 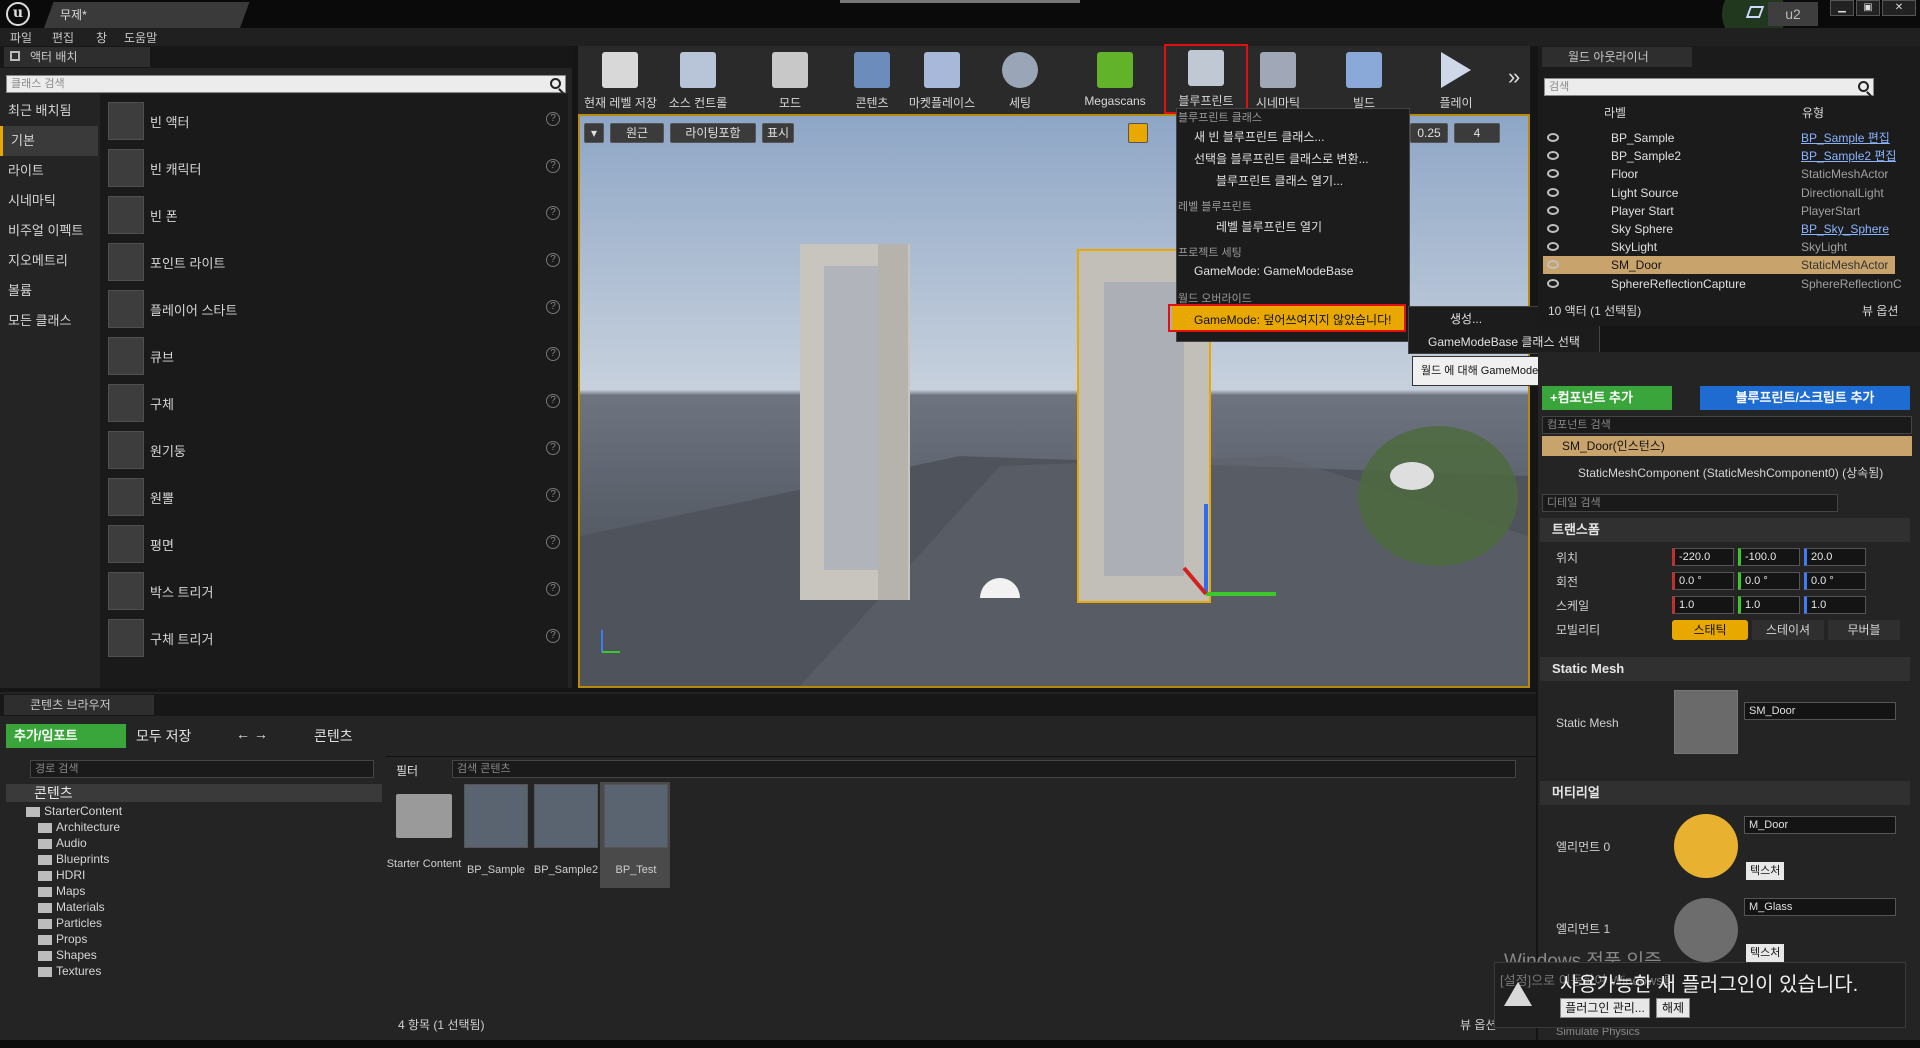 What do you see at coordinates (1722, 284) in the screenshot?
I see `outliner-row: SphereReflectionCapture SphereReflectionC` at bounding box center [1722, 284].